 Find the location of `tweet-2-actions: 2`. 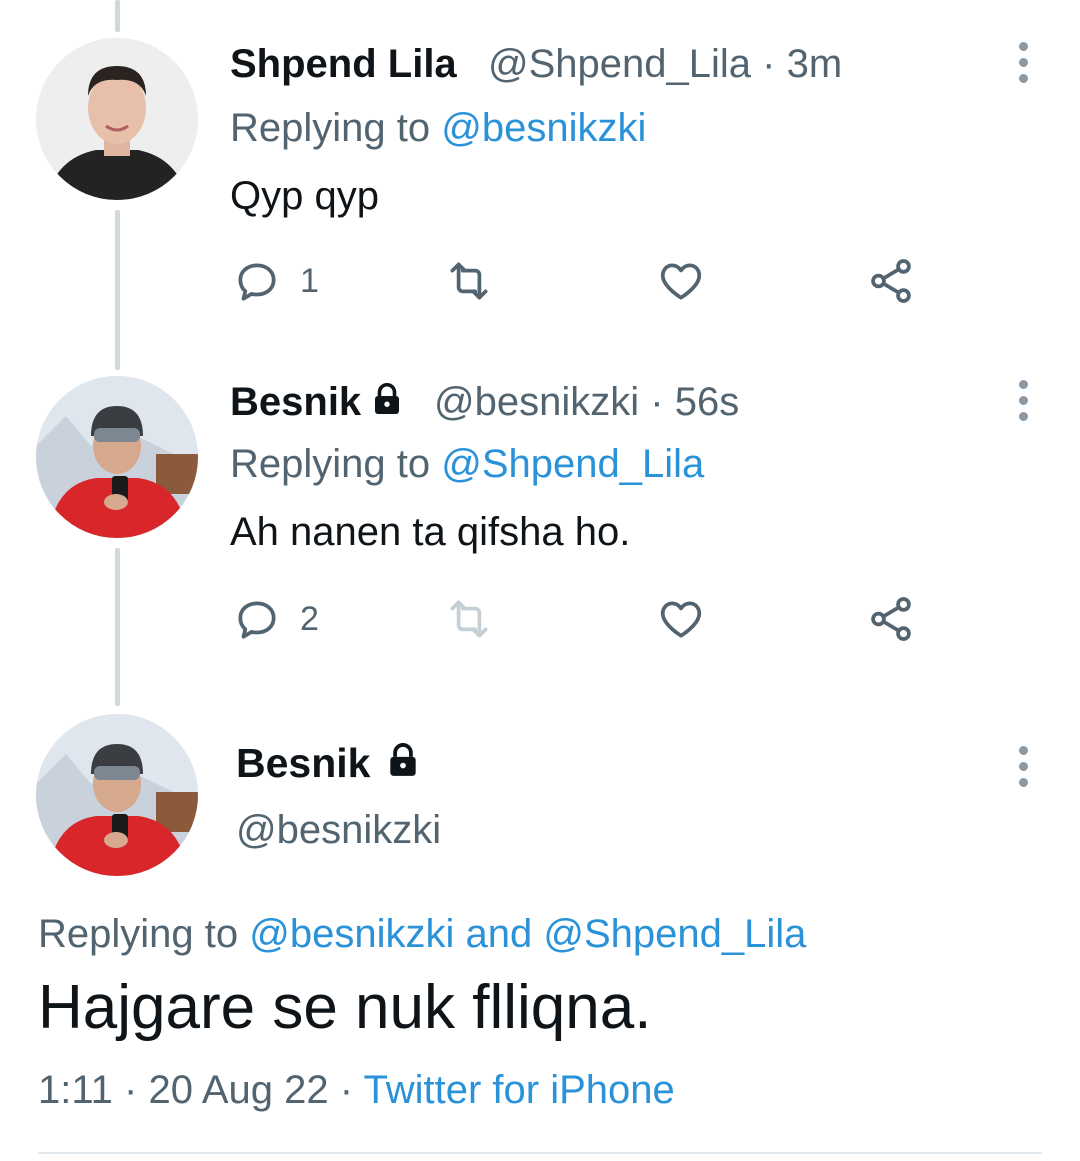

tweet-2-actions: 2 is located at coordinates (582, 619).